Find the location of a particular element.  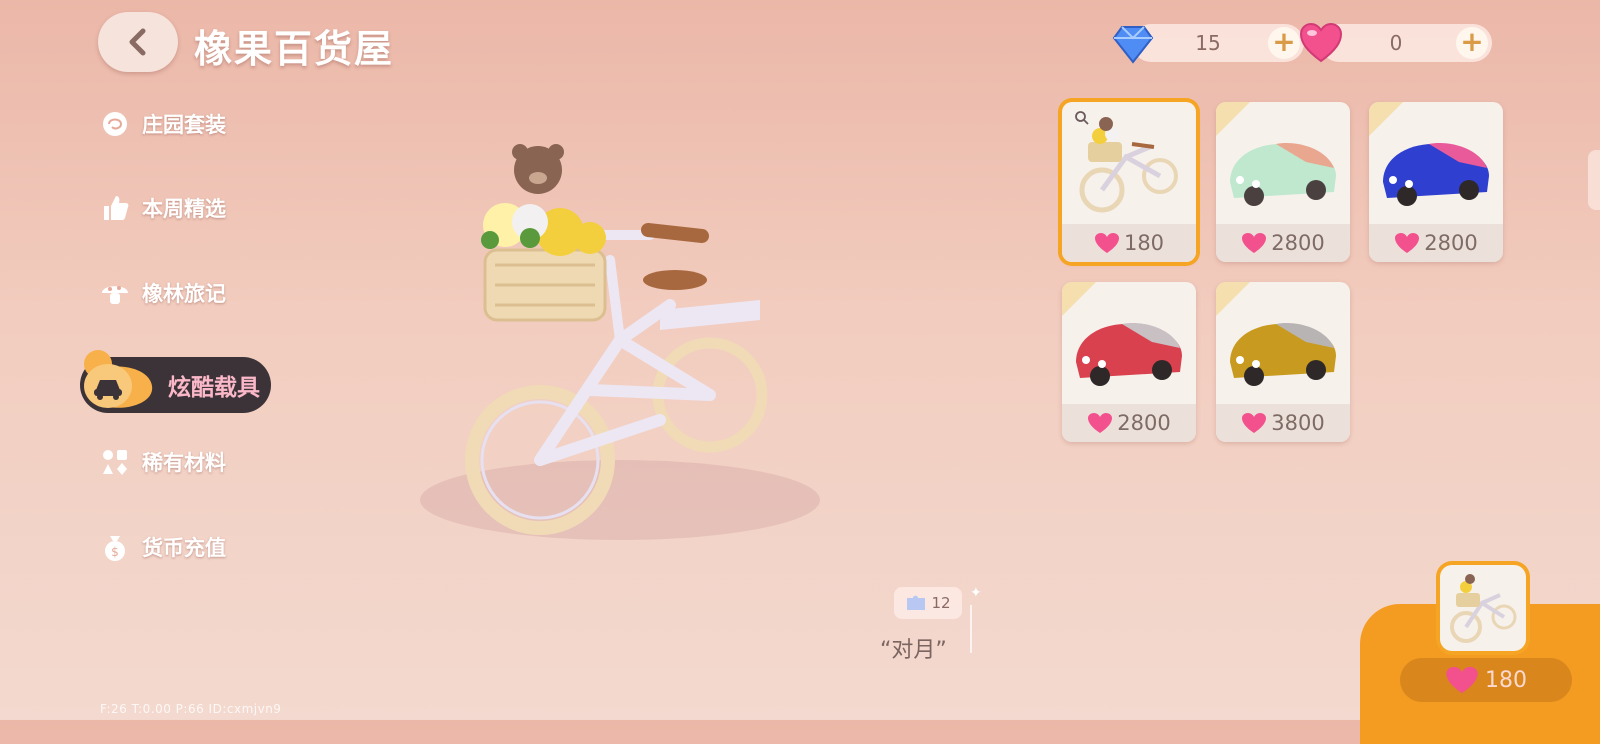

sidebar-item-weekly-picks: 本周精选 is located at coordinates (163, 208).